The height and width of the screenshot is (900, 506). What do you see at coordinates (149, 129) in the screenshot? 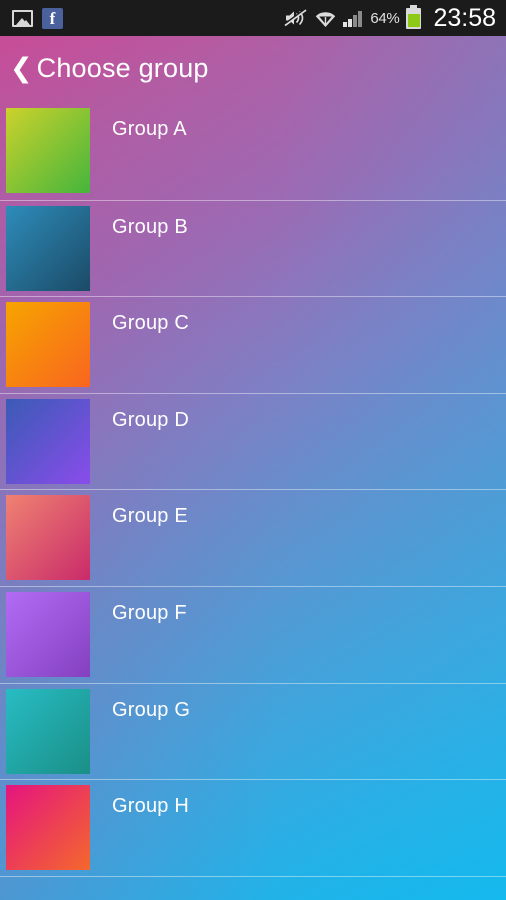
I see `list-item-label: Group A` at bounding box center [149, 129].